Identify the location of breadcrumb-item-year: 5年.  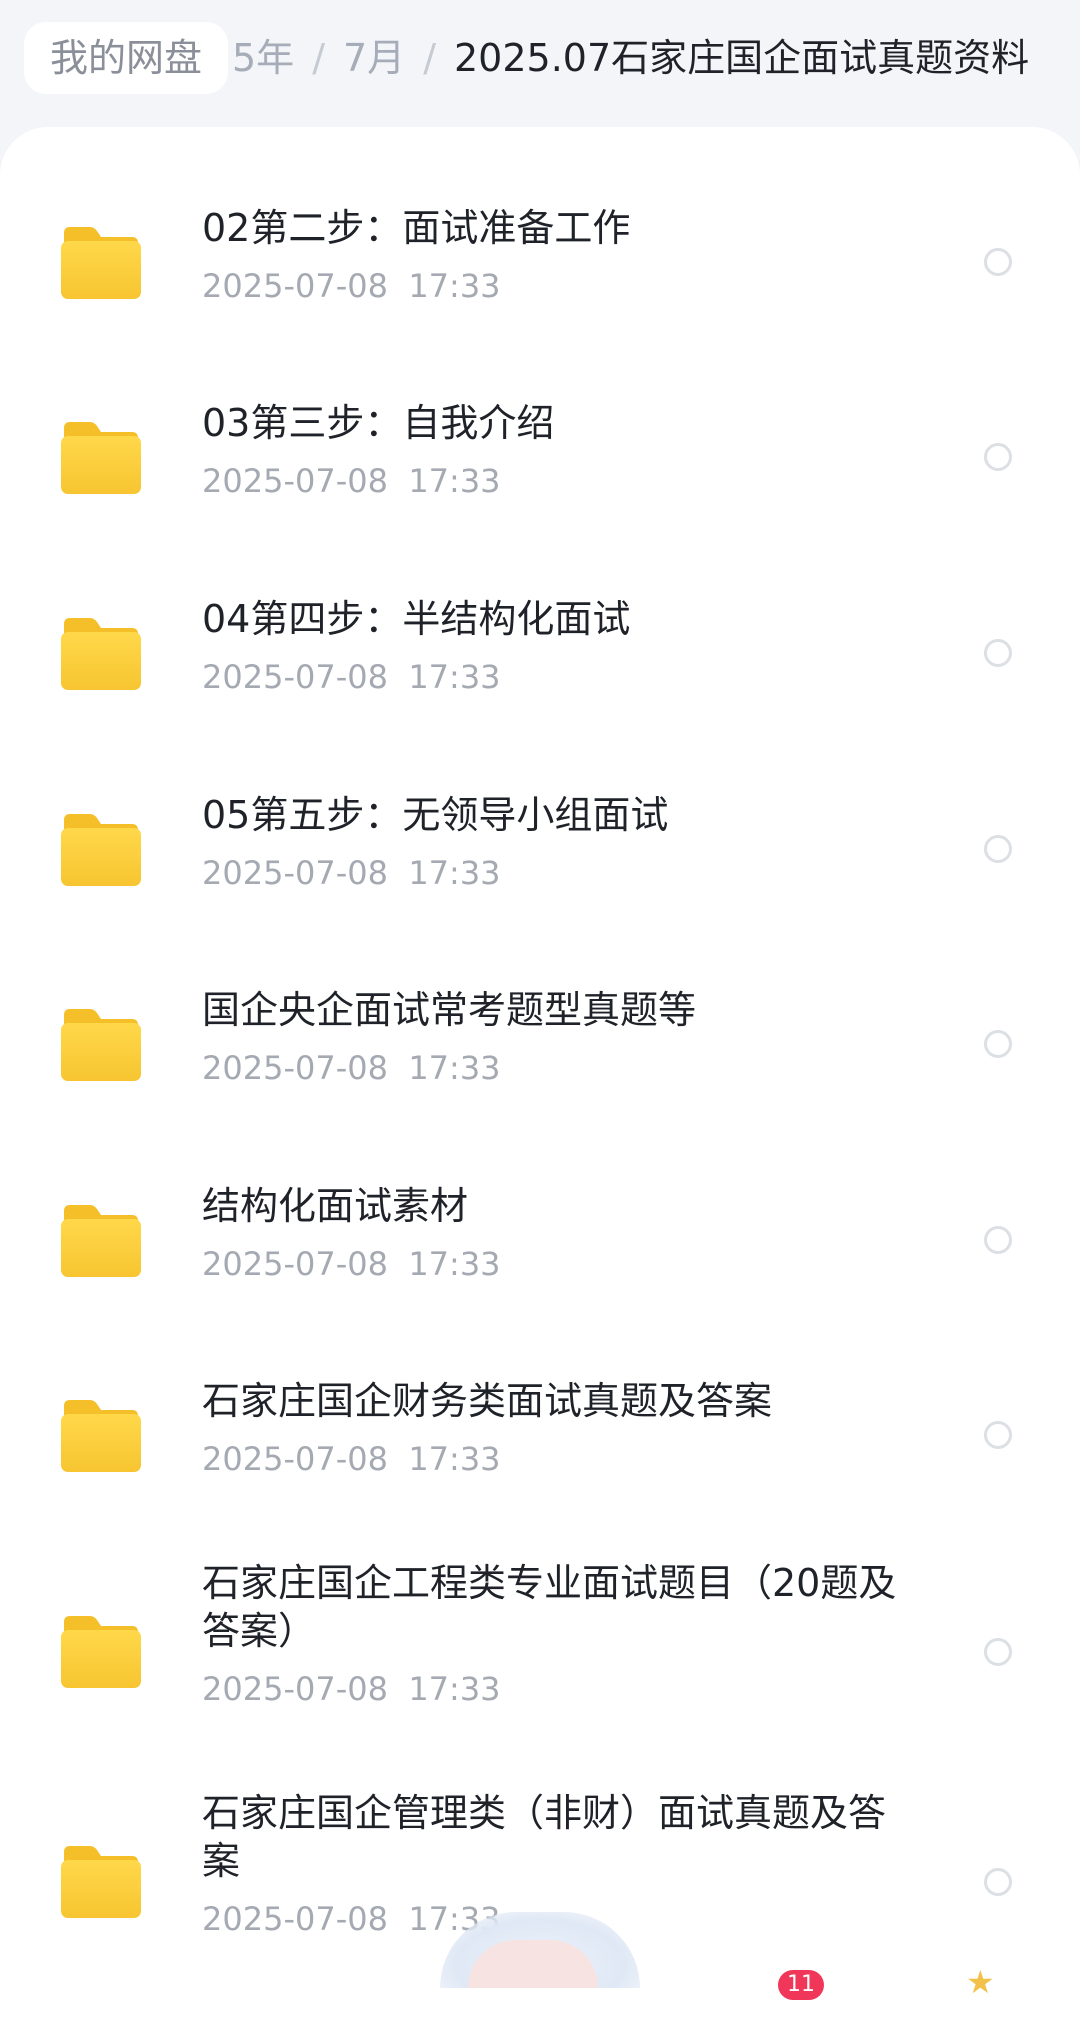
(263, 58).